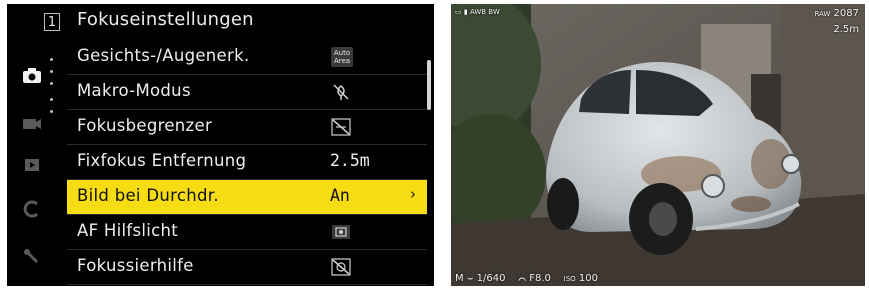 The height and width of the screenshot is (290, 869). What do you see at coordinates (458, 12) in the screenshot?
I see `shooting-mode-icon: ▭` at bounding box center [458, 12].